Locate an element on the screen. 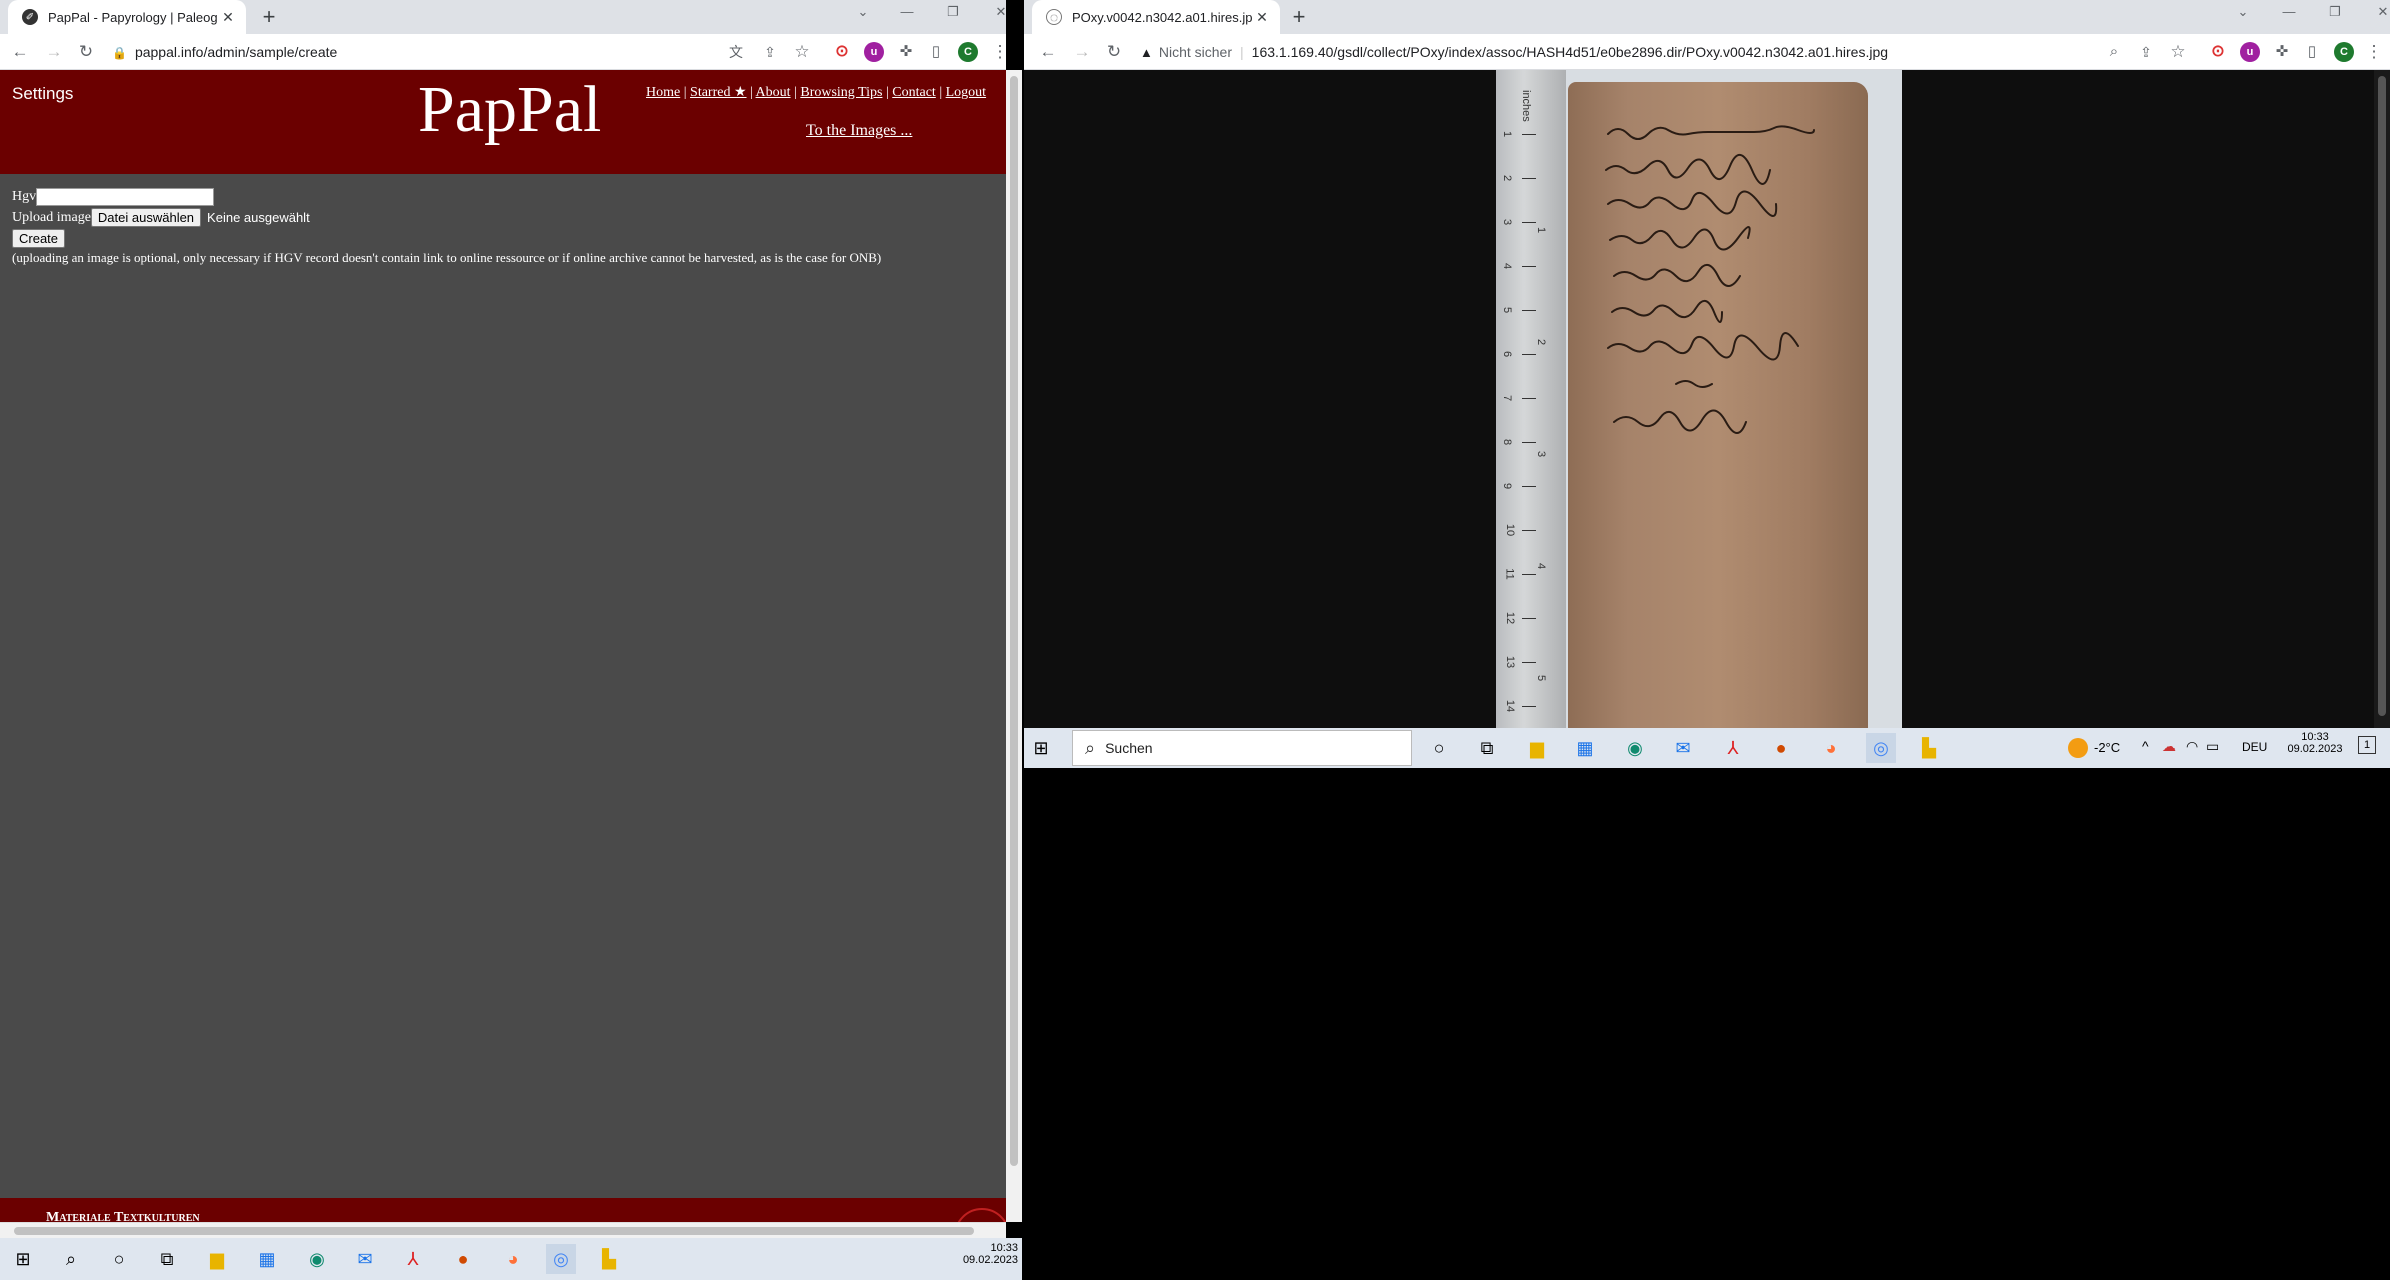  tray-cloud-icon: ☁ is located at coordinates (2169, 746).